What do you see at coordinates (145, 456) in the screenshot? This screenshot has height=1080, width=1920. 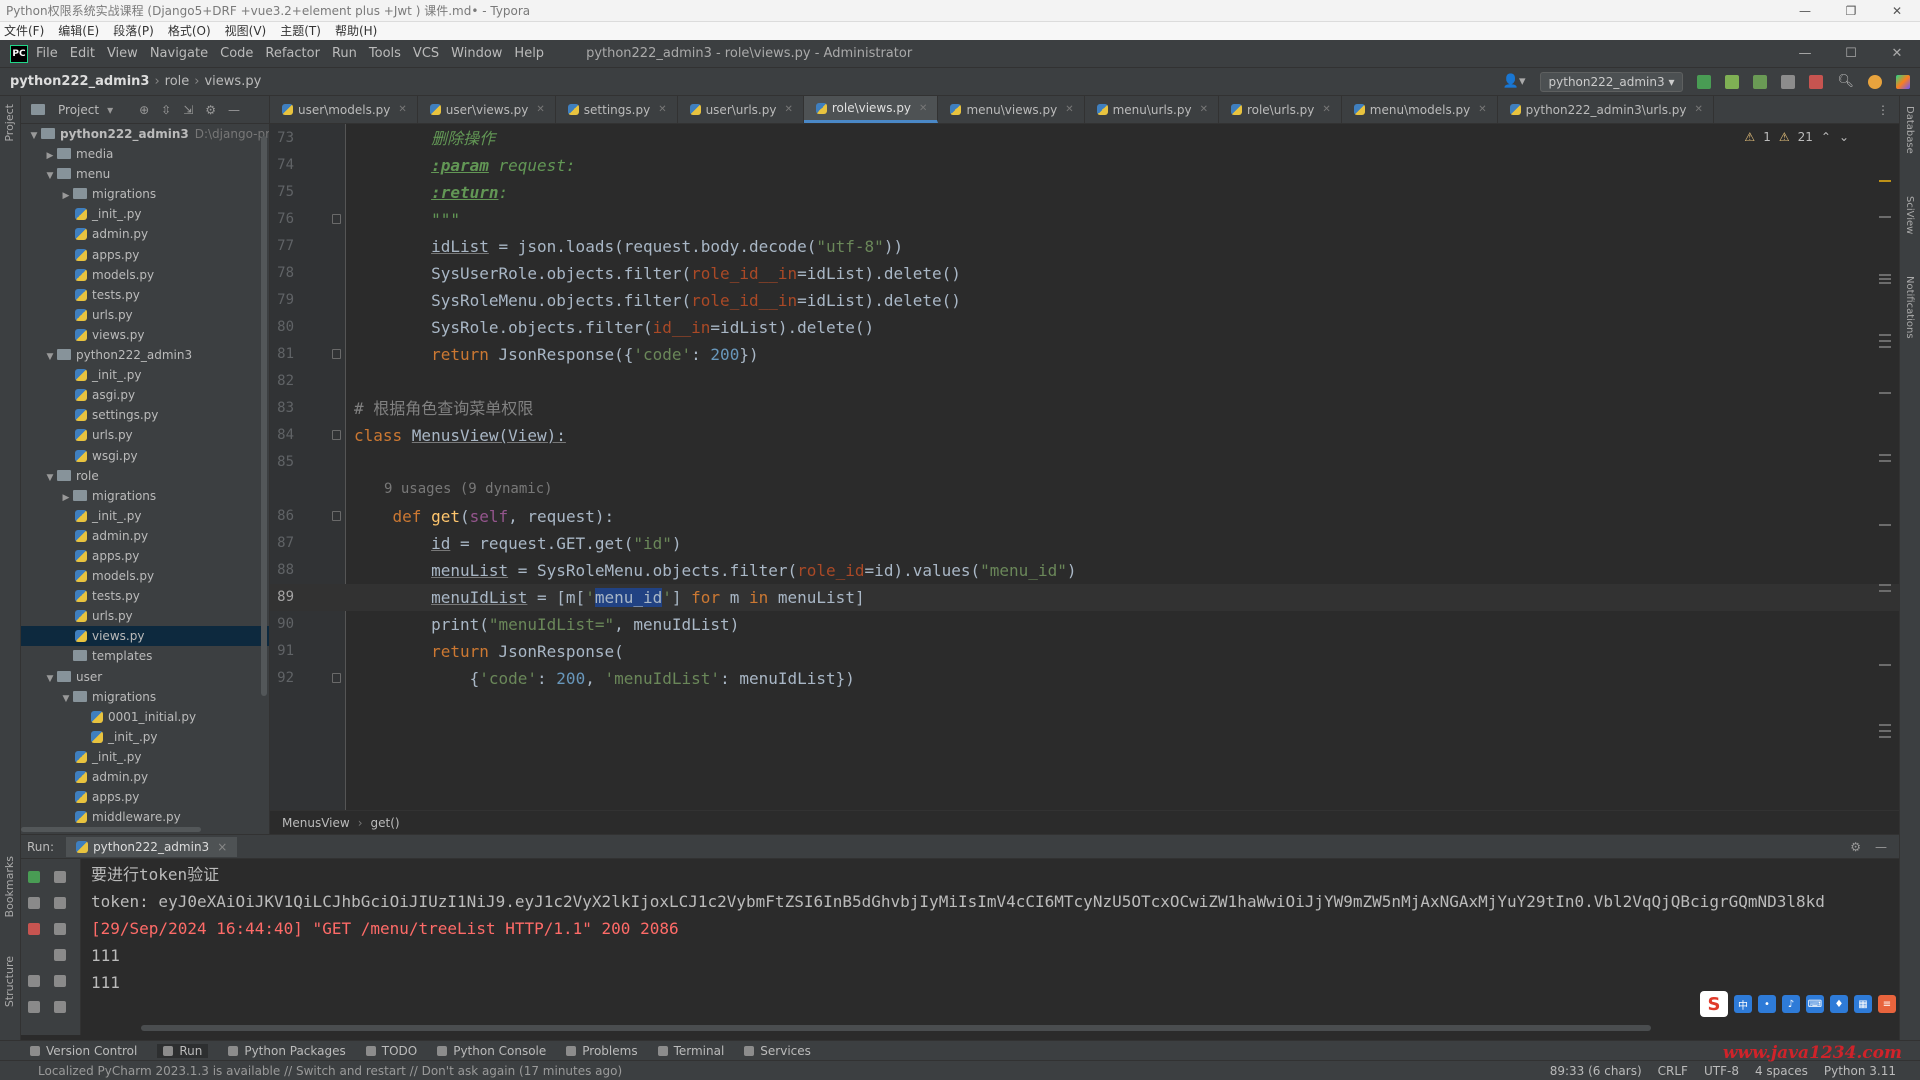 I see `tree-file: wsgi.py` at bounding box center [145, 456].